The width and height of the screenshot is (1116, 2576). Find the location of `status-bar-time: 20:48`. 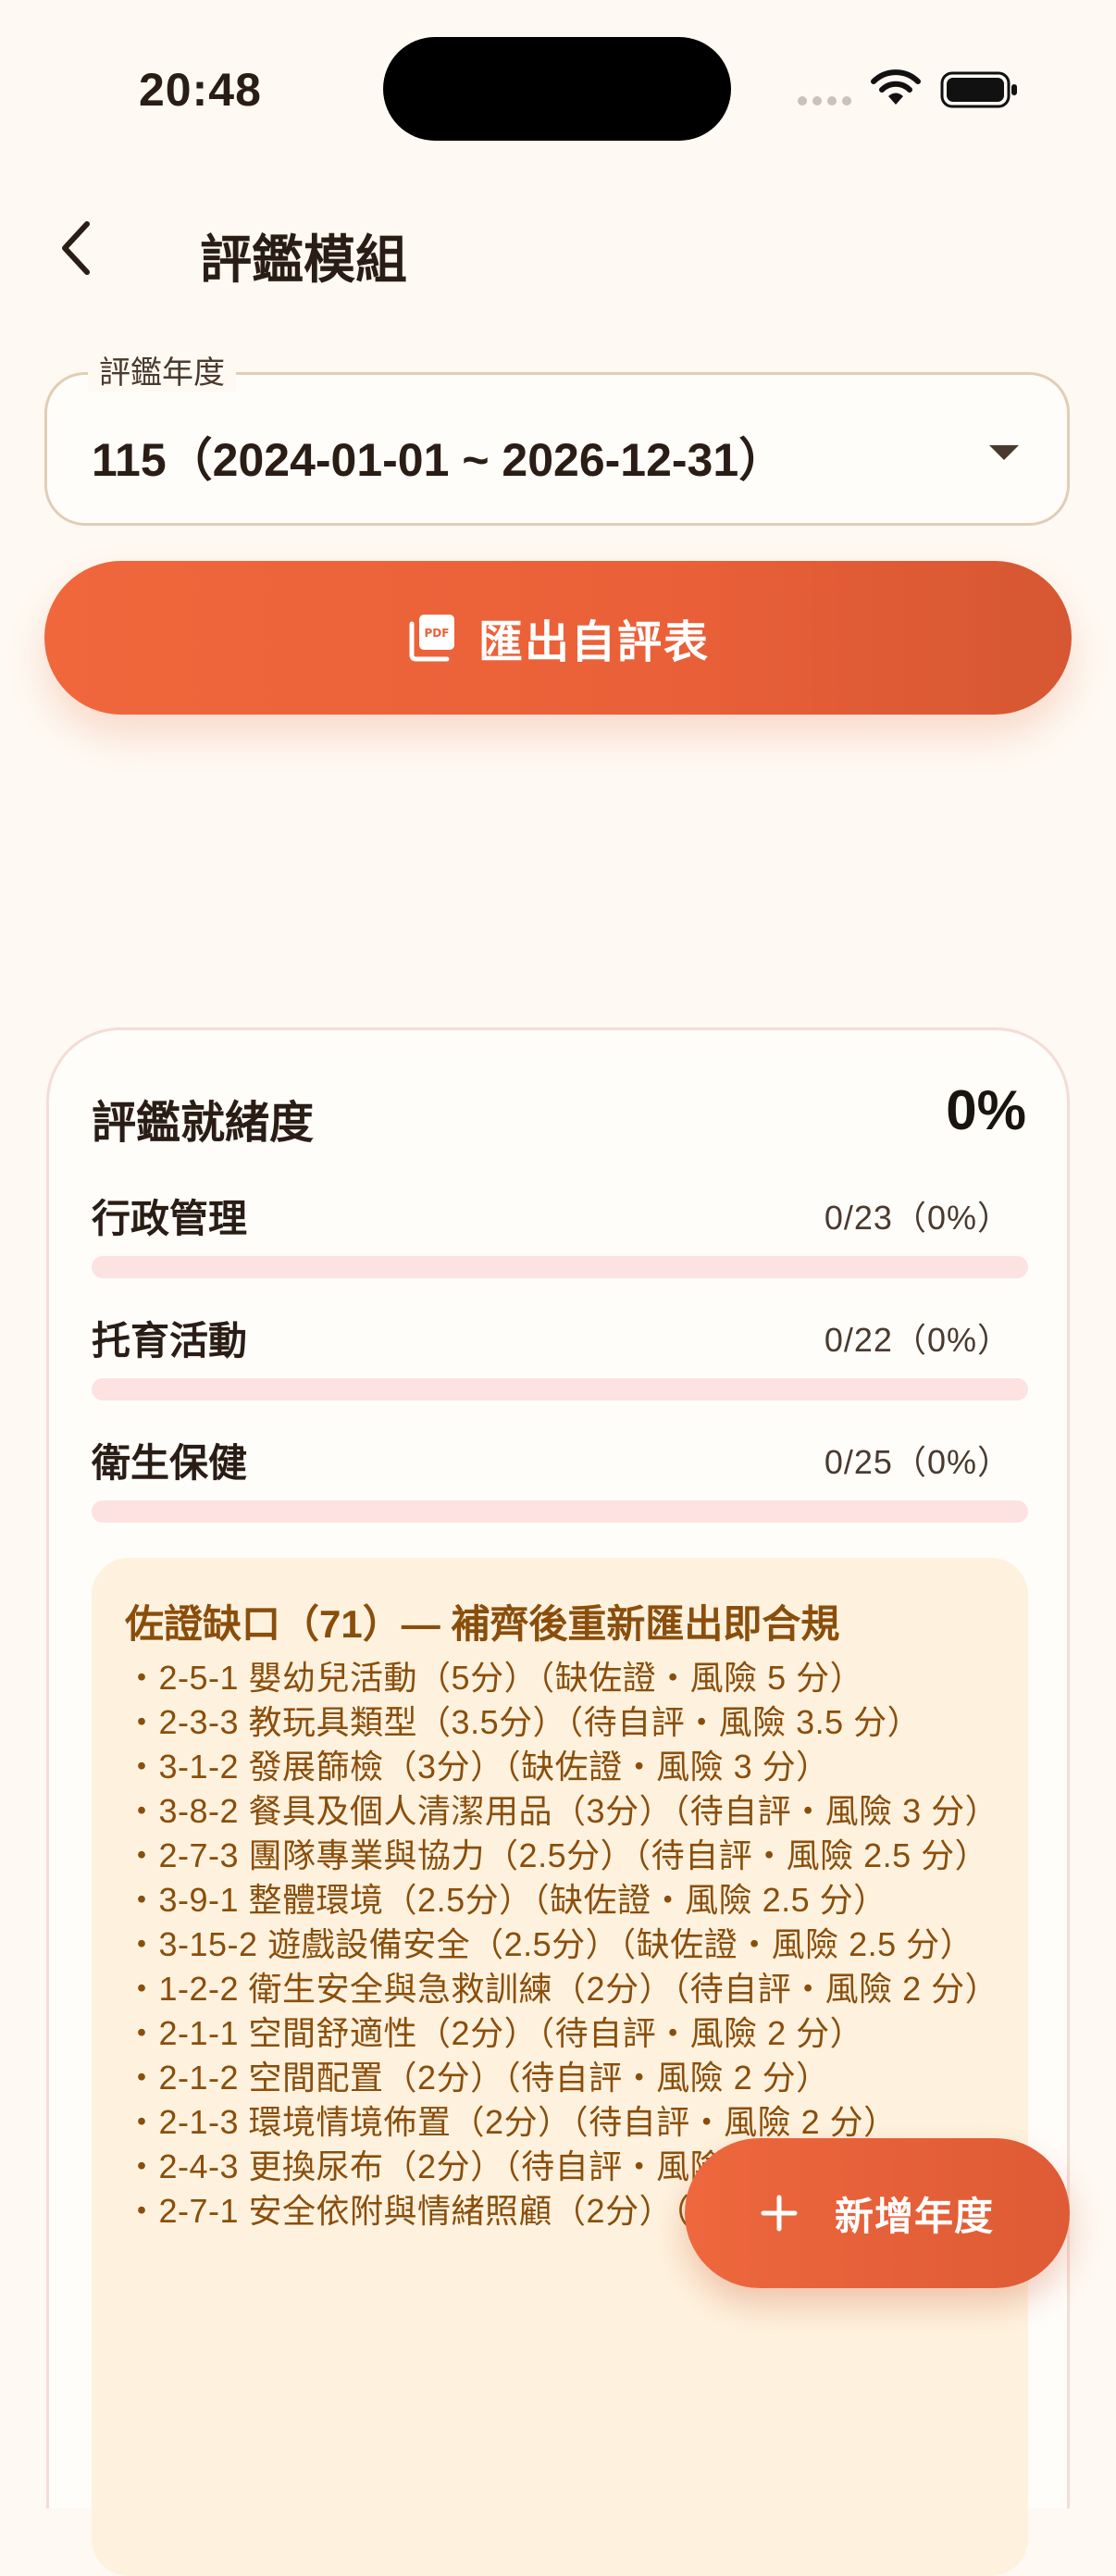

status-bar-time: 20:48 is located at coordinates (200, 90).